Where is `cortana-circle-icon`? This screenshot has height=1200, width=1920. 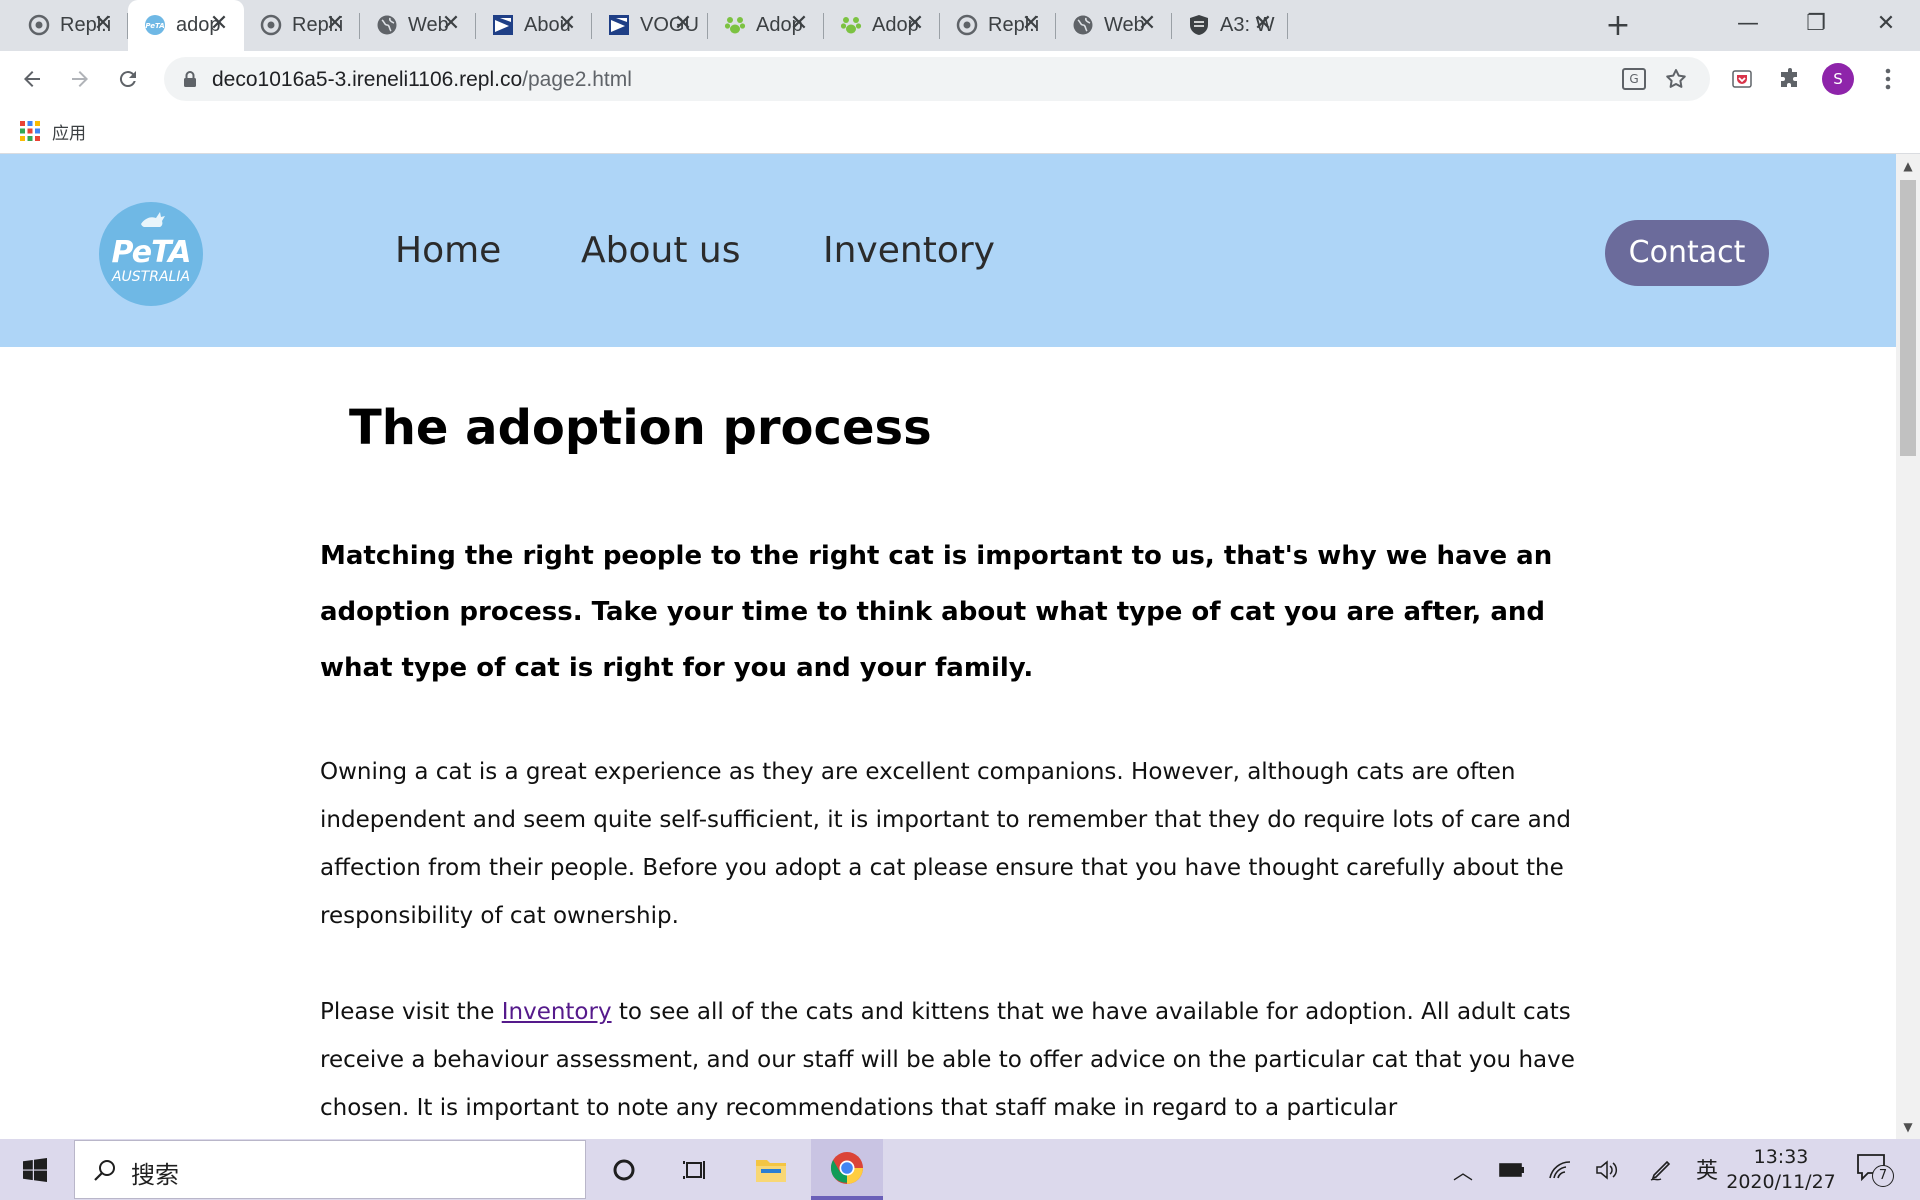 cortana-circle-icon is located at coordinates (624, 1169).